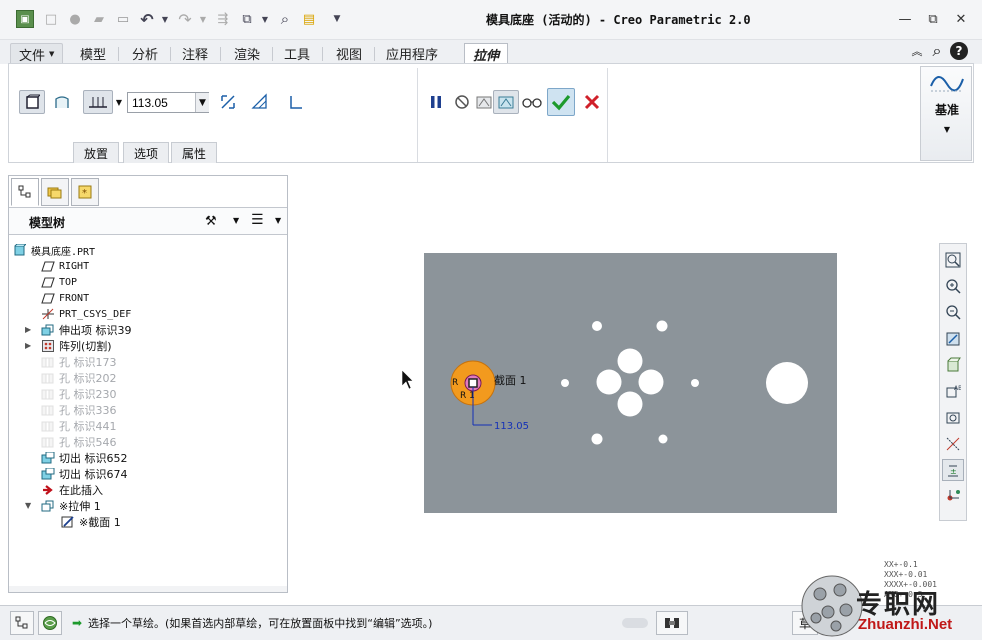 The width and height of the screenshot is (982, 640). What do you see at coordinates (953, 391) in the screenshot?
I see `saved-orientations-icon: AB` at bounding box center [953, 391].